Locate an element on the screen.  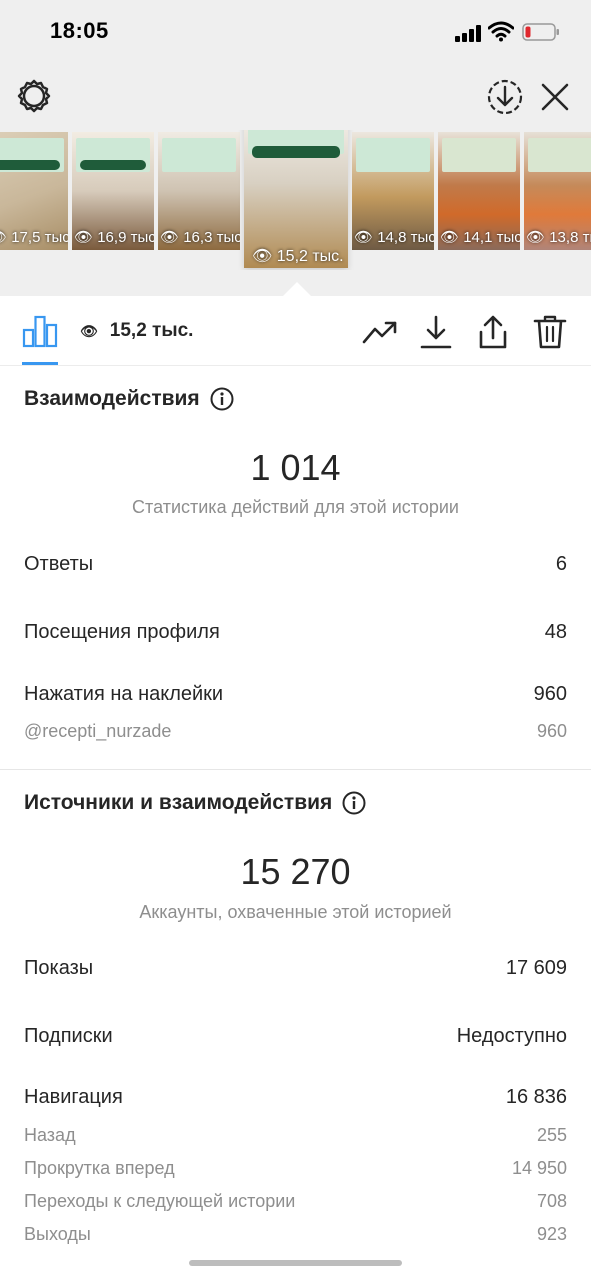
story-thumbnail: 👁 14,1 тыс is located at coordinates (479, 191).